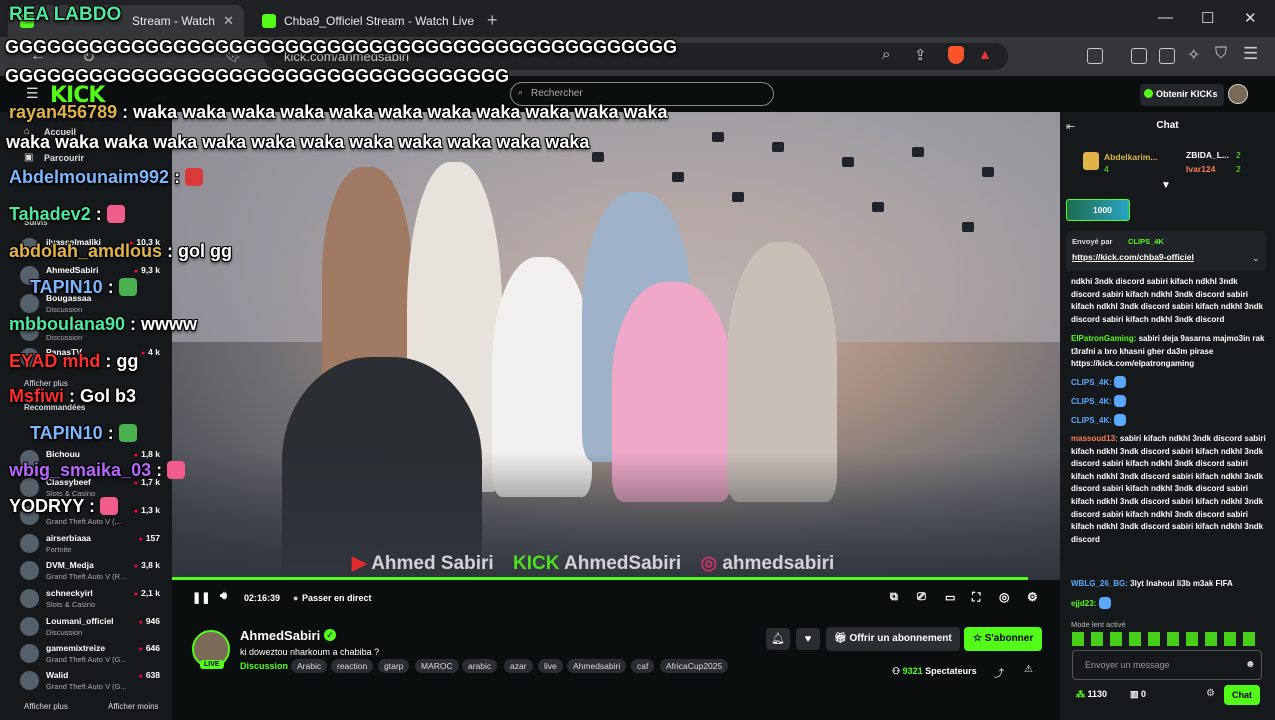 The image size is (1275, 720). What do you see at coordinates (480, 666) in the screenshot?
I see `tag: arabic` at bounding box center [480, 666].